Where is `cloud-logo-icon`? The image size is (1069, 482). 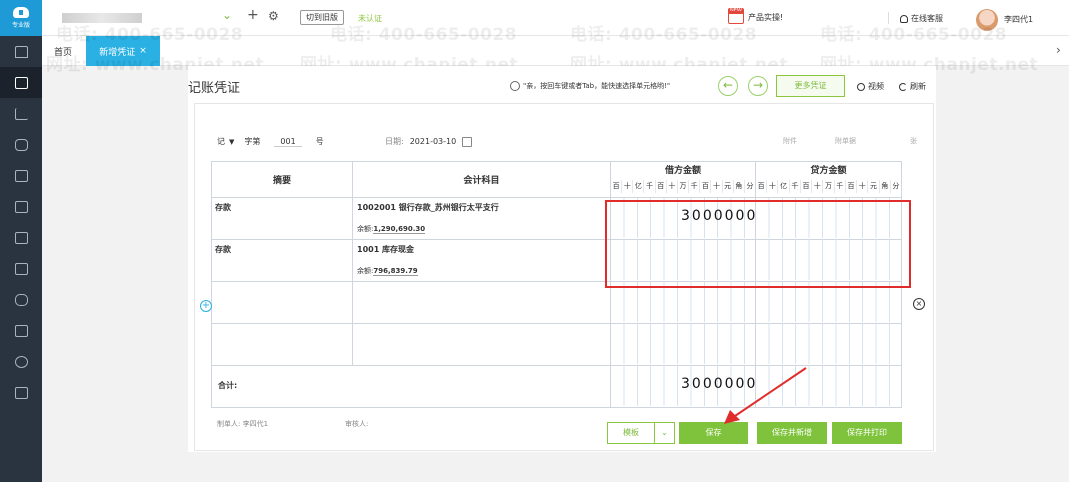 cloud-logo-icon is located at coordinates (21, 12).